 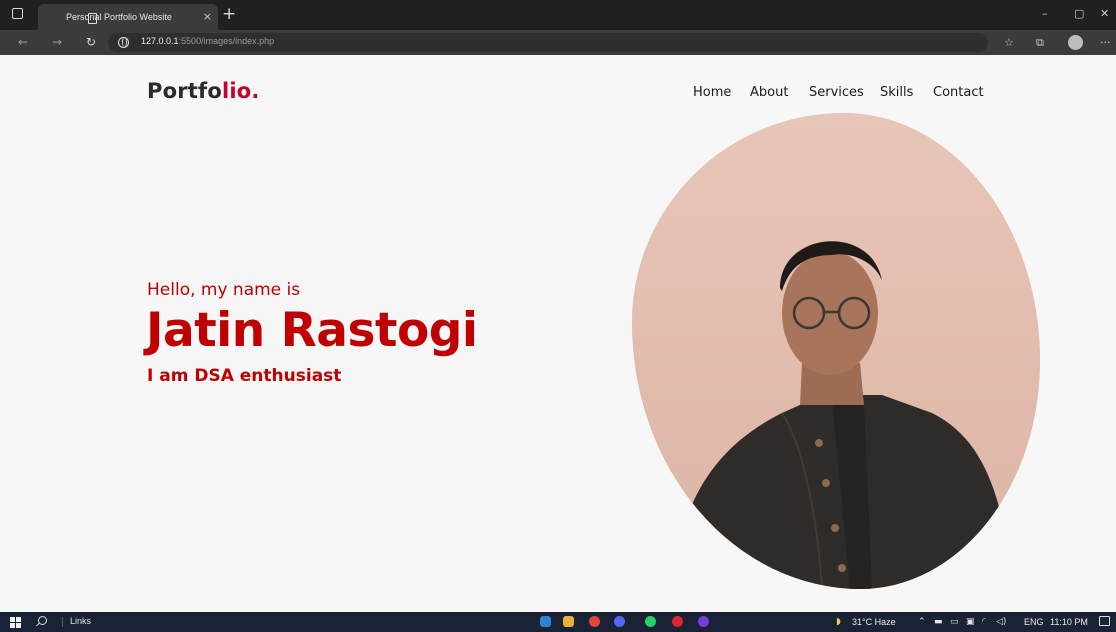 I want to click on refresh-icon: ↻, so click(x=91, y=42).